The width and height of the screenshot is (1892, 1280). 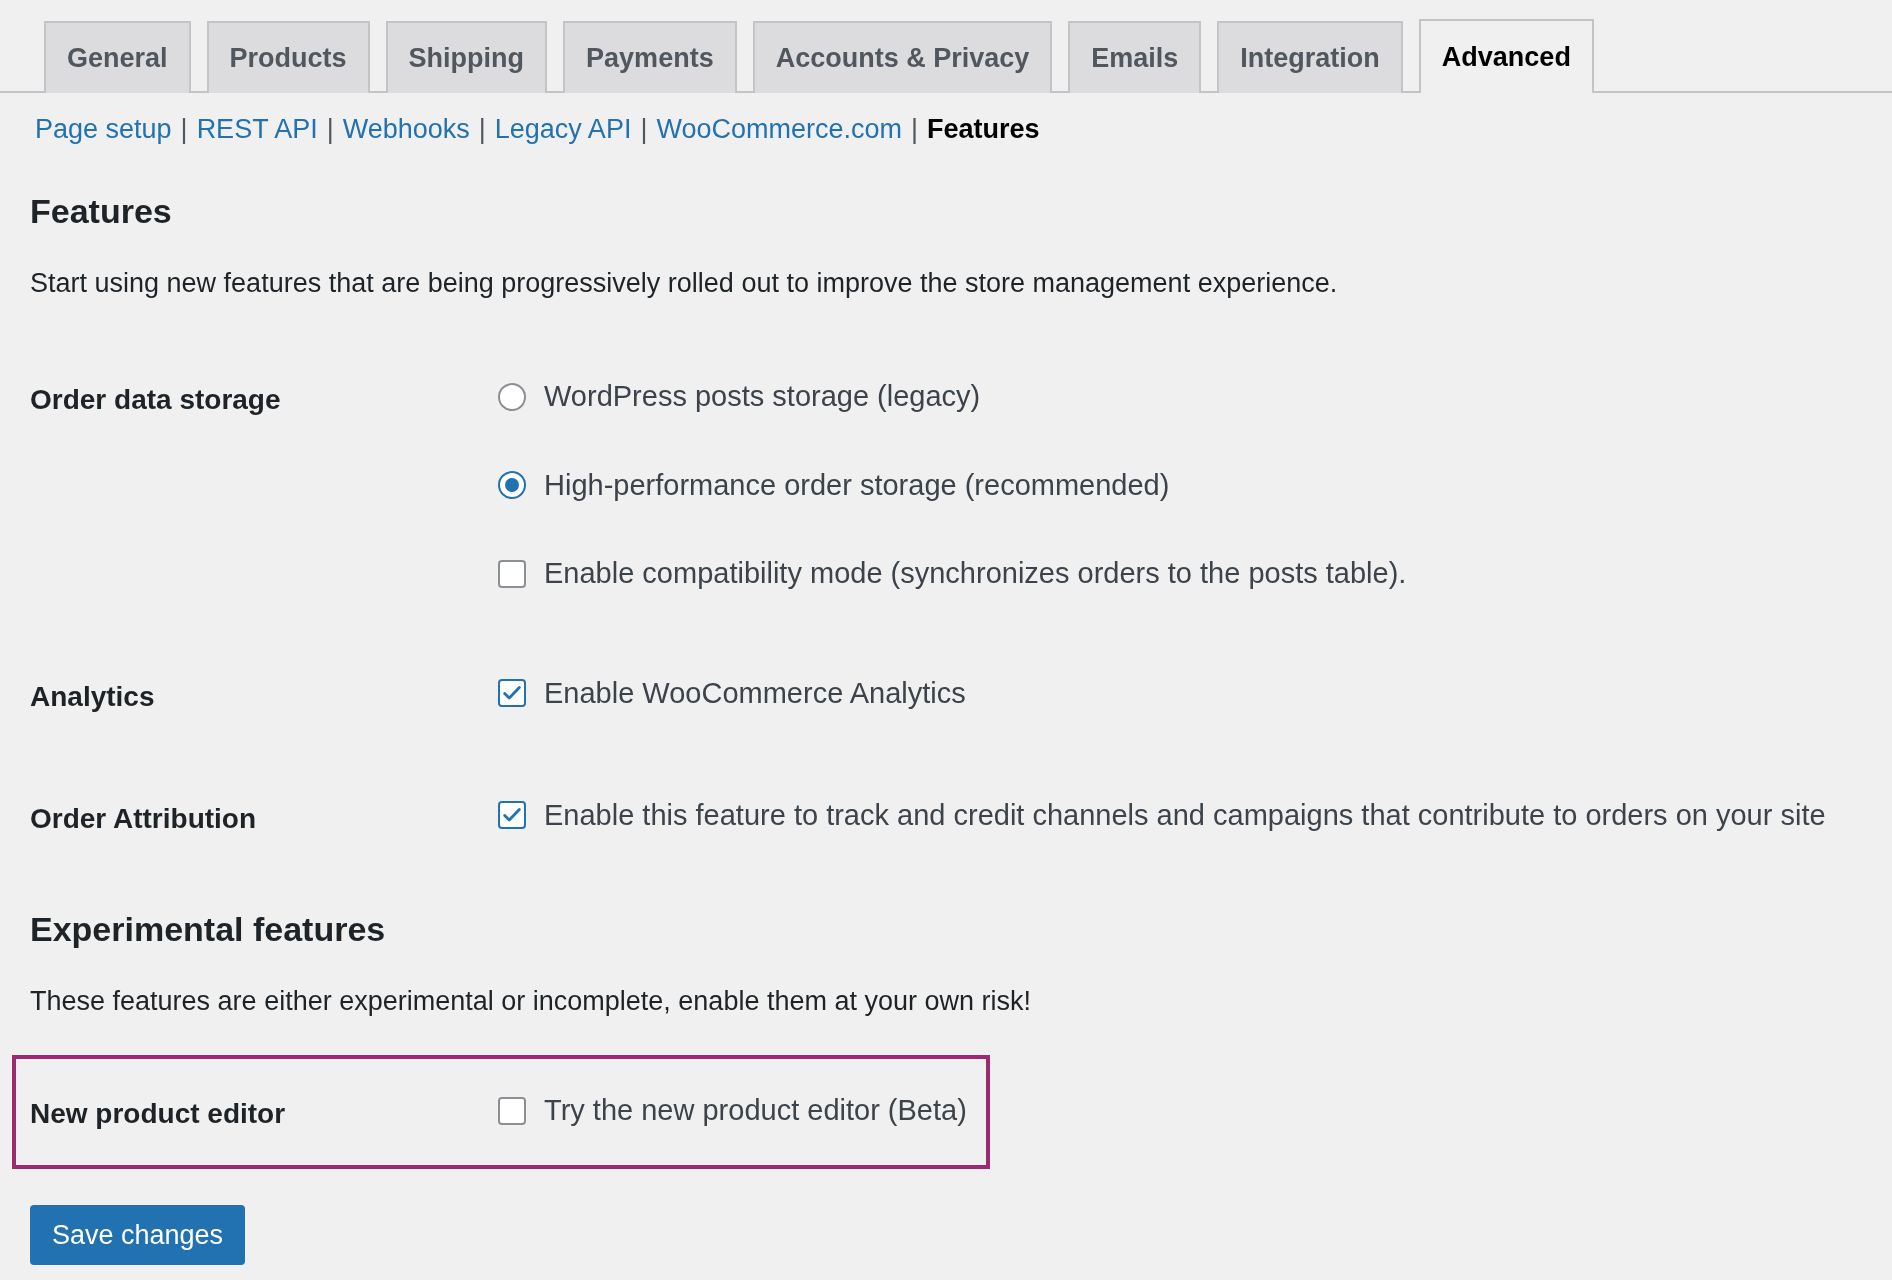 I want to click on subnav-link: Webhooks, so click(x=406, y=129).